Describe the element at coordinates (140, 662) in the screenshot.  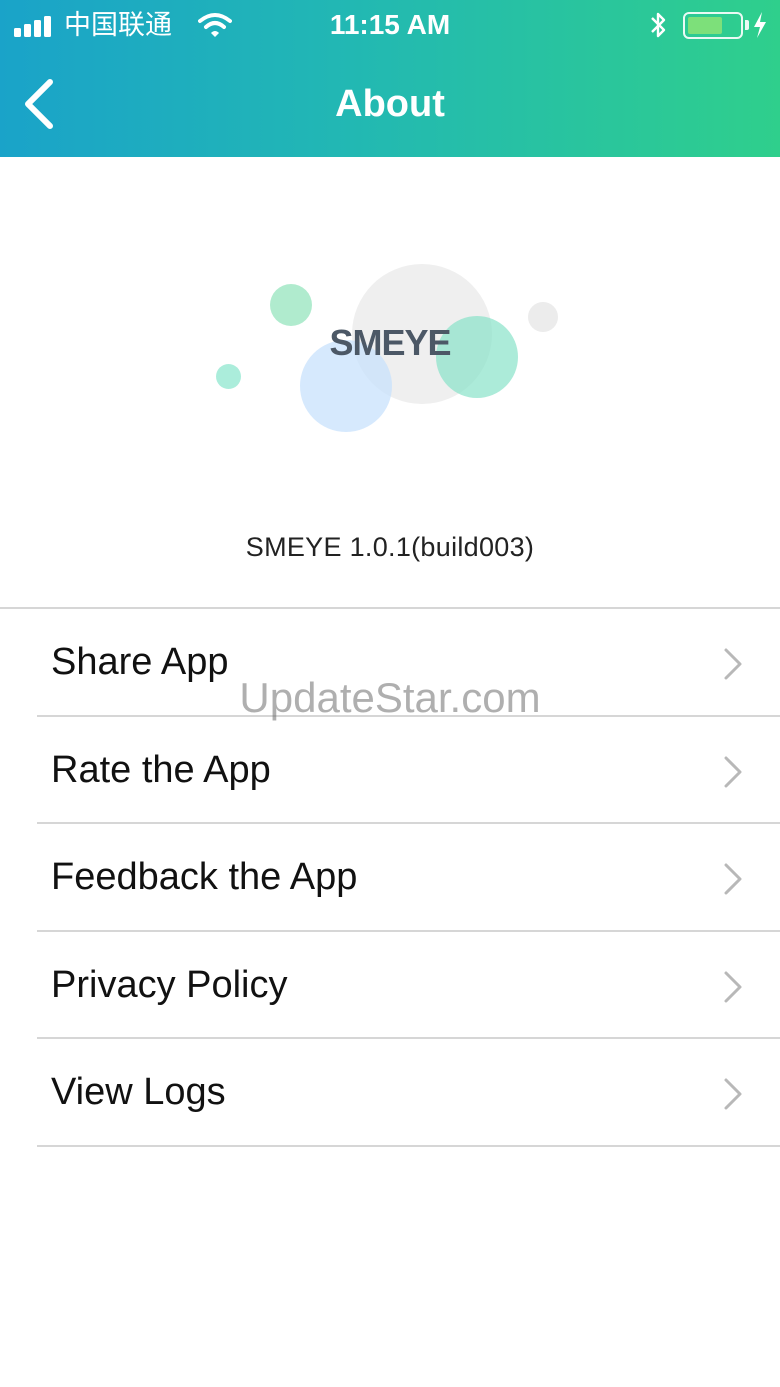
I see `menu-item-label: Share App` at that location.